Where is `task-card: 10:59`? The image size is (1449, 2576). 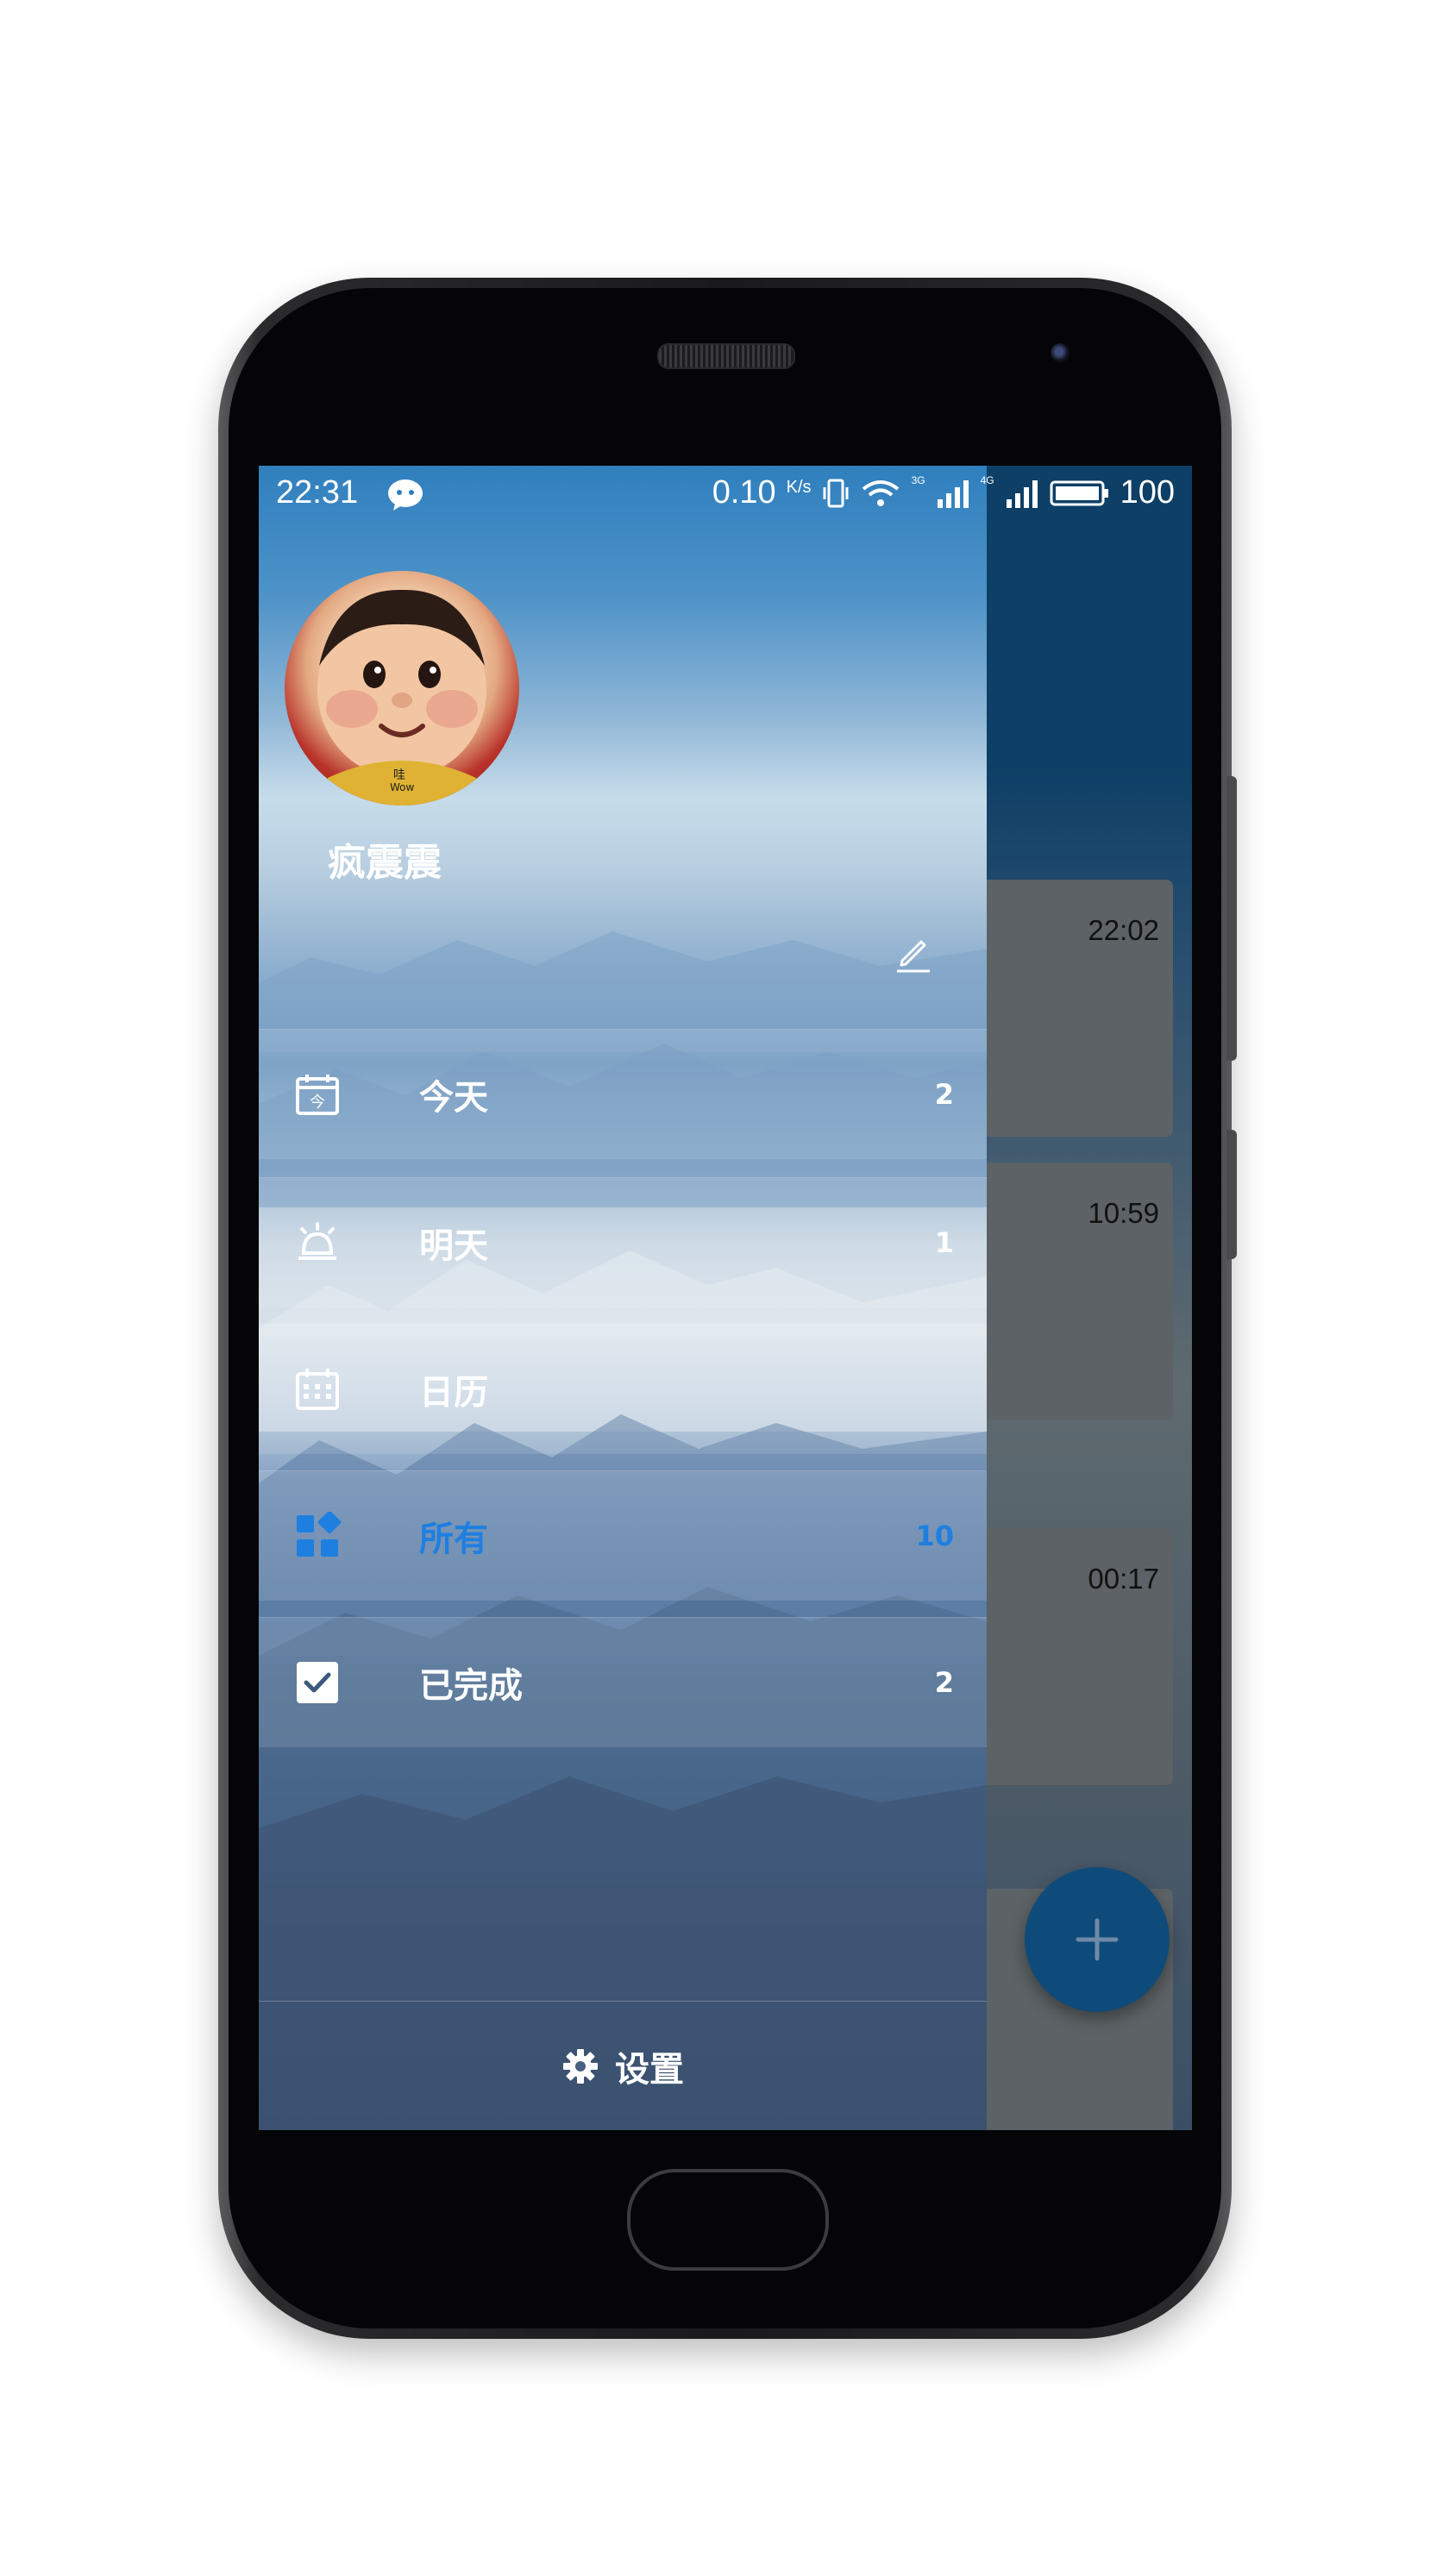 task-card: 10:59 is located at coordinates (1069, 1291).